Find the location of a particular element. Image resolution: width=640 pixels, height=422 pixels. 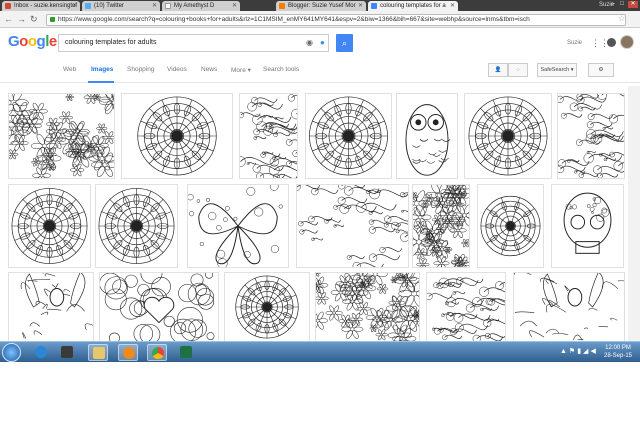

tab-twitter: (10) Twitter ✕ is located at coordinates (121, 6).